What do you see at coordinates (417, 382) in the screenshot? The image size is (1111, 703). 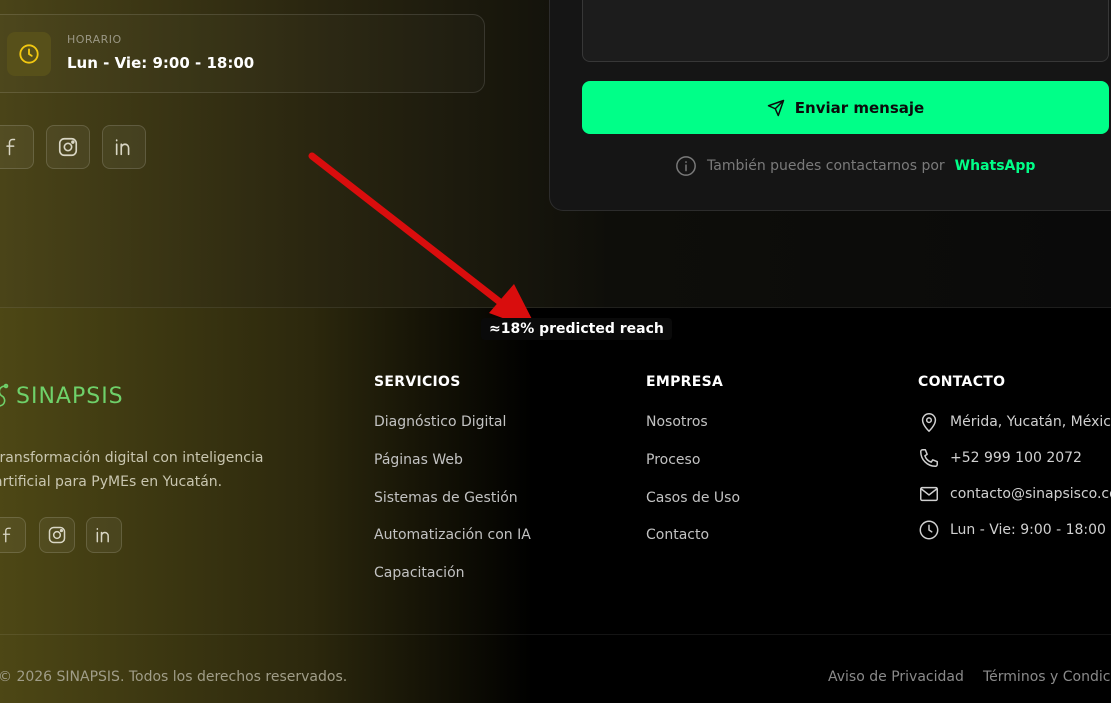 I see `services-title: SERVICIOS` at bounding box center [417, 382].